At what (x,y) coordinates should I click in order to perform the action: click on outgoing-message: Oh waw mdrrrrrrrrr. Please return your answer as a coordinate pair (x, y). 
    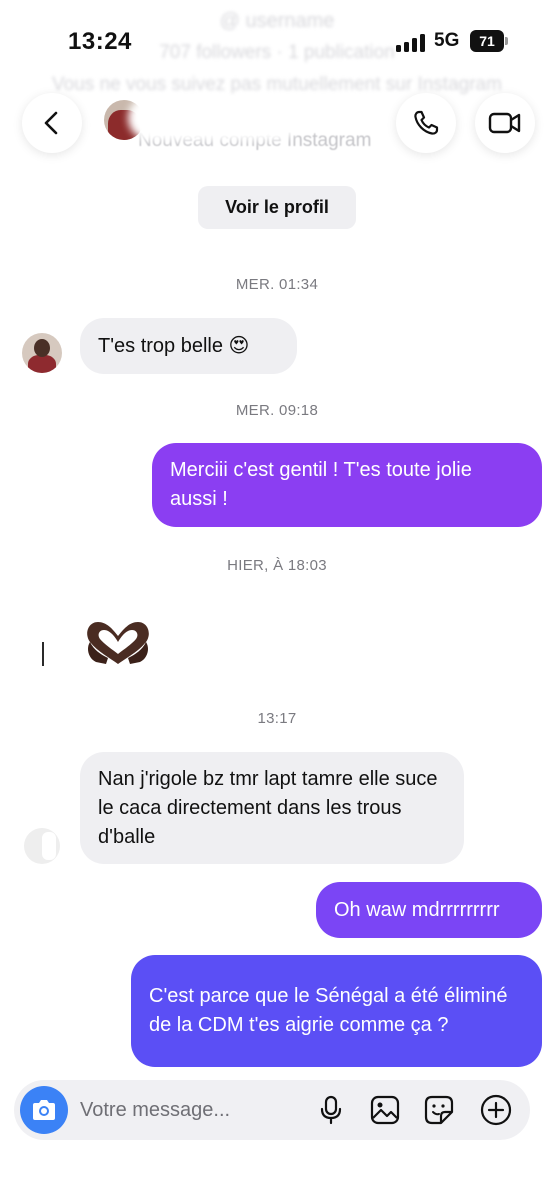
    Looking at the image, I should click on (429, 910).